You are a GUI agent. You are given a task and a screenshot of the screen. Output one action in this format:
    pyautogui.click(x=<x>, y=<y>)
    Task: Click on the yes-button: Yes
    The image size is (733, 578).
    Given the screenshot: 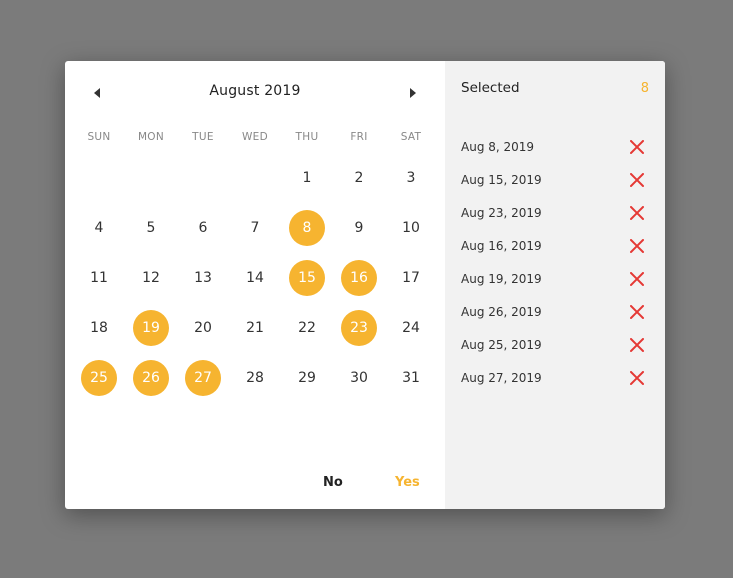 What is the action you would take?
    pyautogui.click(x=407, y=482)
    